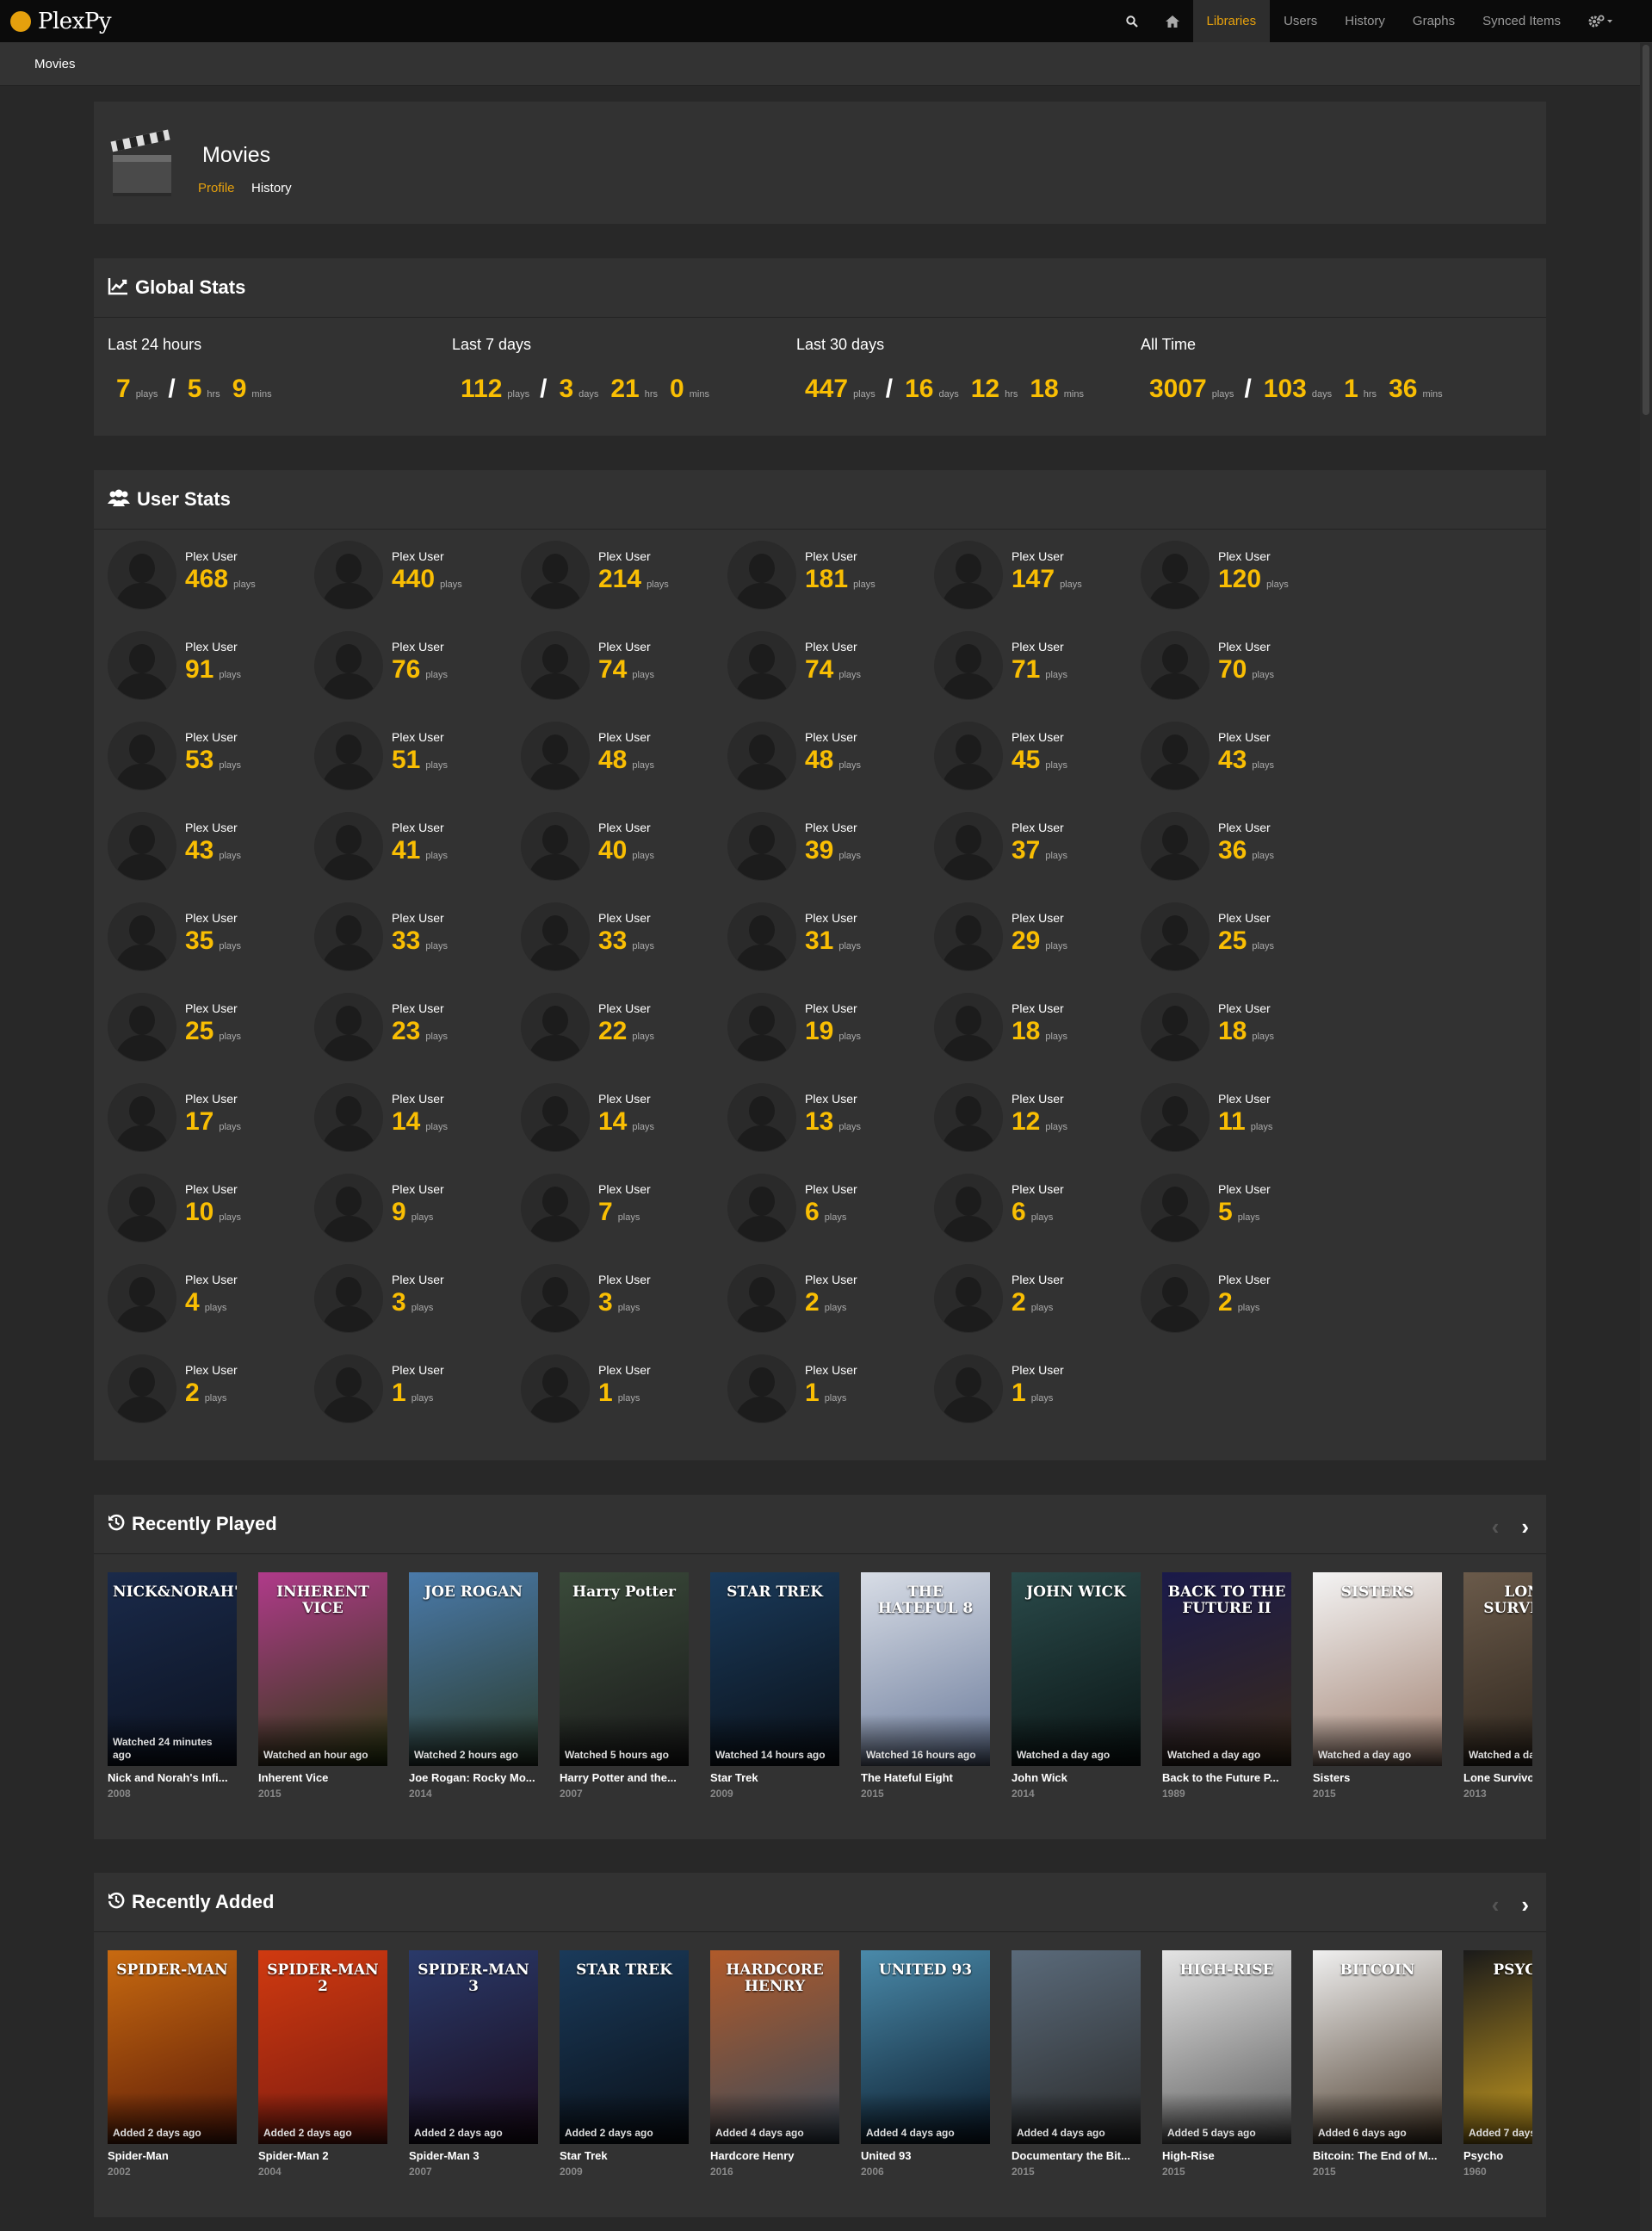 This screenshot has width=1652, height=2231. What do you see at coordinates (1525, 1905) in the screenshot?
I see `chevron-right-icon: ›` at bounding box center [1525, 1905].